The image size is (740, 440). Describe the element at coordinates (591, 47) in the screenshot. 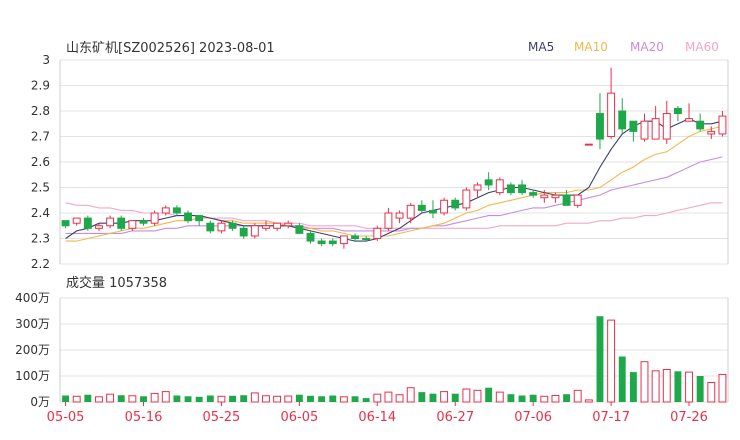

I see `legend-ma10: MA10` at that location.